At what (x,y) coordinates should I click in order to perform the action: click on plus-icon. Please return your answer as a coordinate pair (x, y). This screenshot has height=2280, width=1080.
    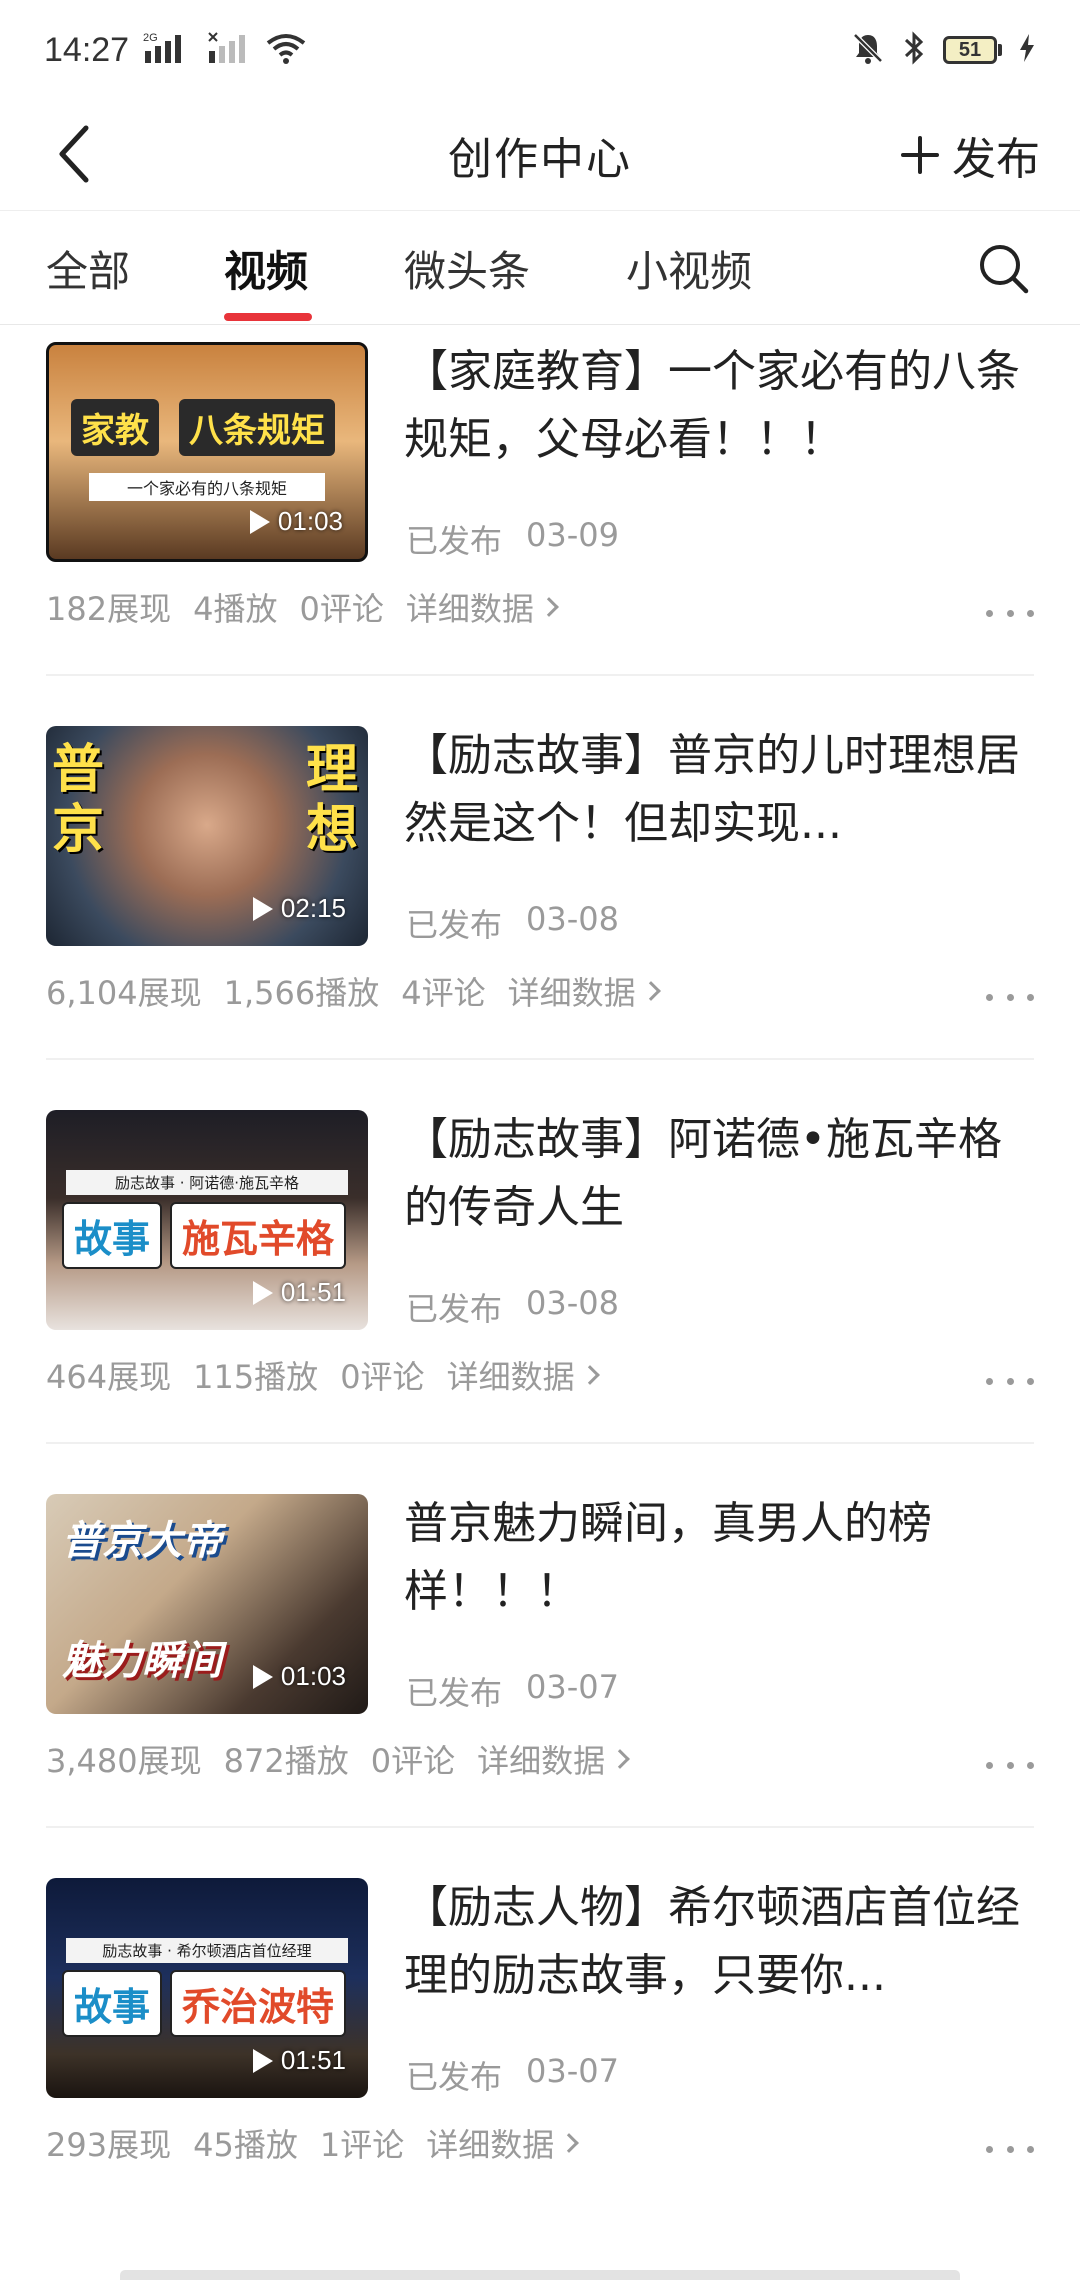
    Looking at the image, I should click on (920, 155).